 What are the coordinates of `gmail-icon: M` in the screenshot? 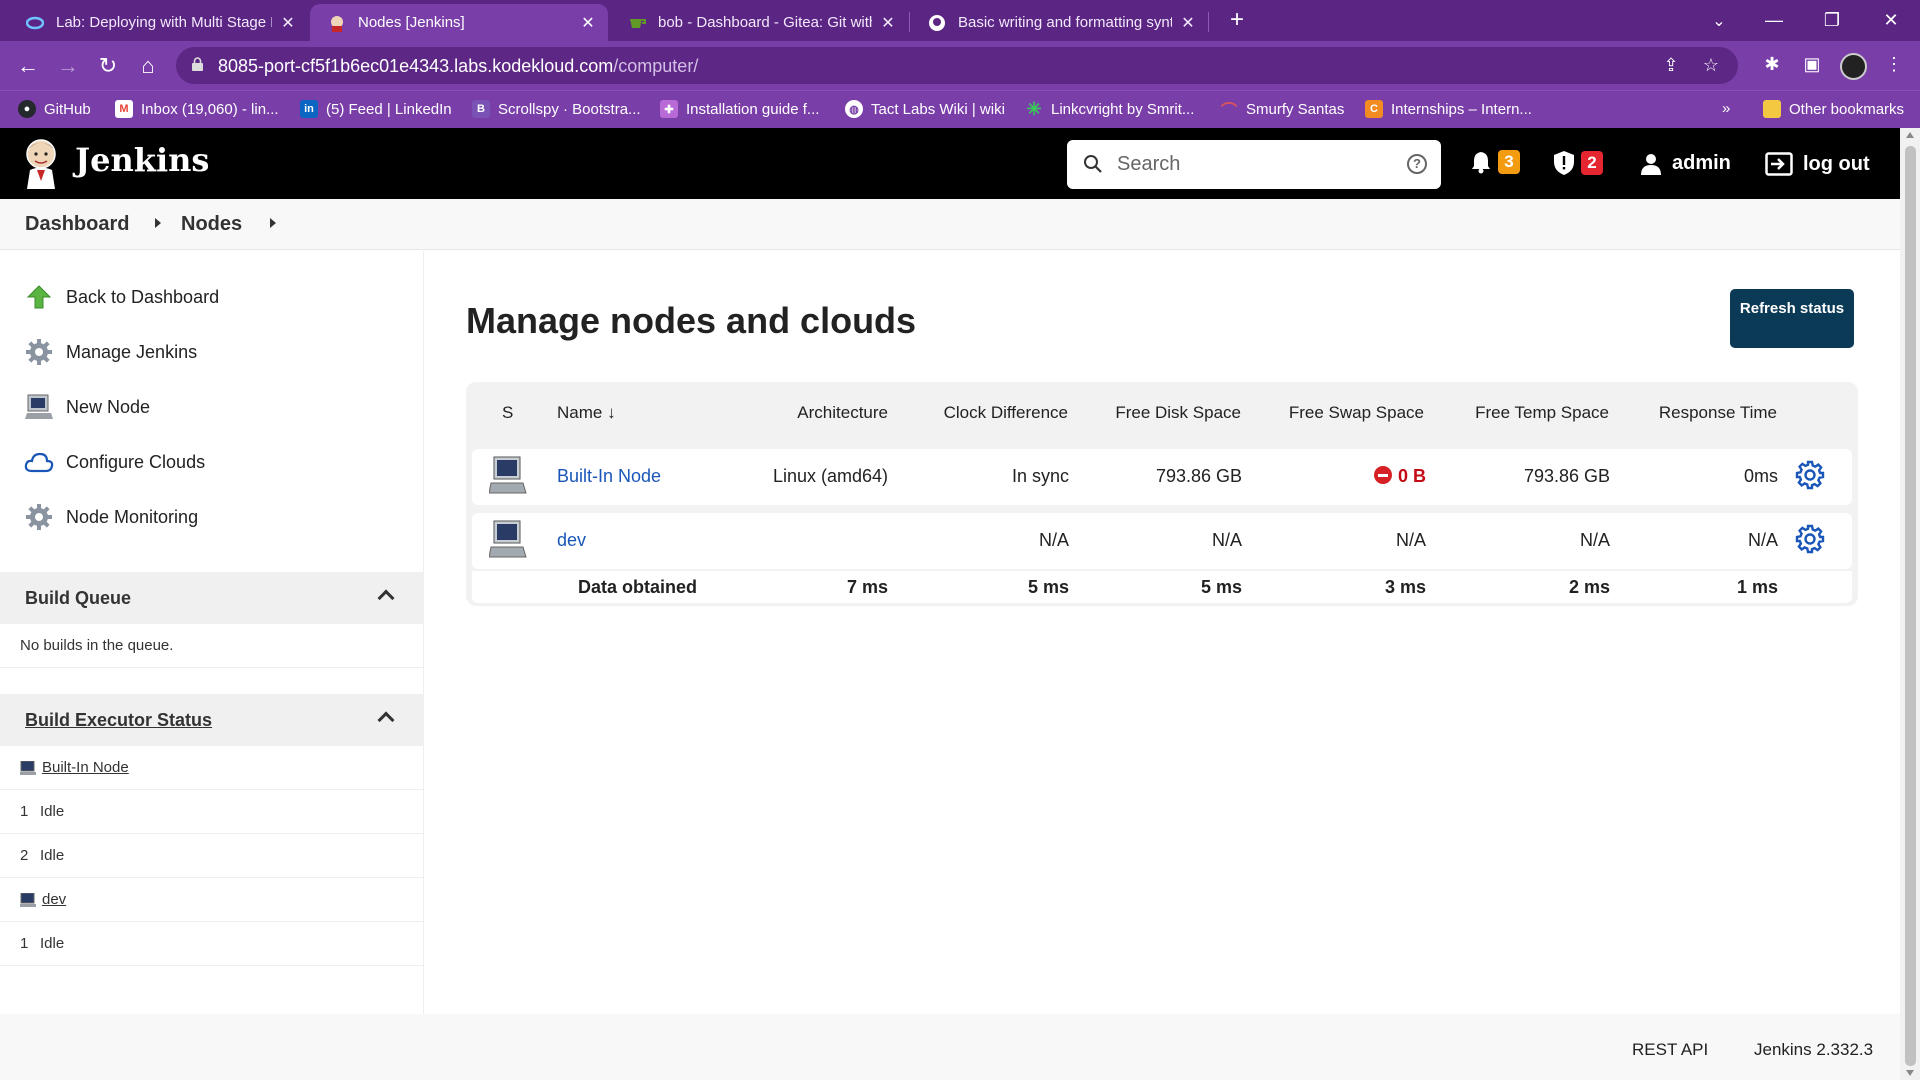 It's located at (124, 109).